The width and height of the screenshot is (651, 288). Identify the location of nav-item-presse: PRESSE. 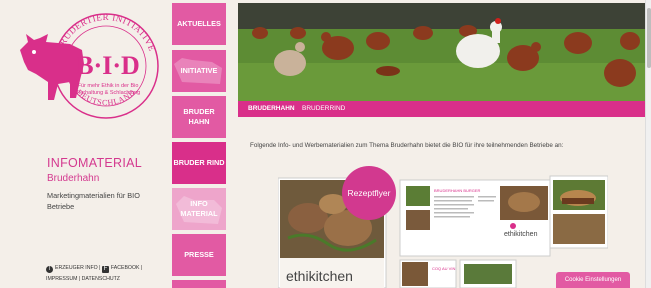
(199, 255).